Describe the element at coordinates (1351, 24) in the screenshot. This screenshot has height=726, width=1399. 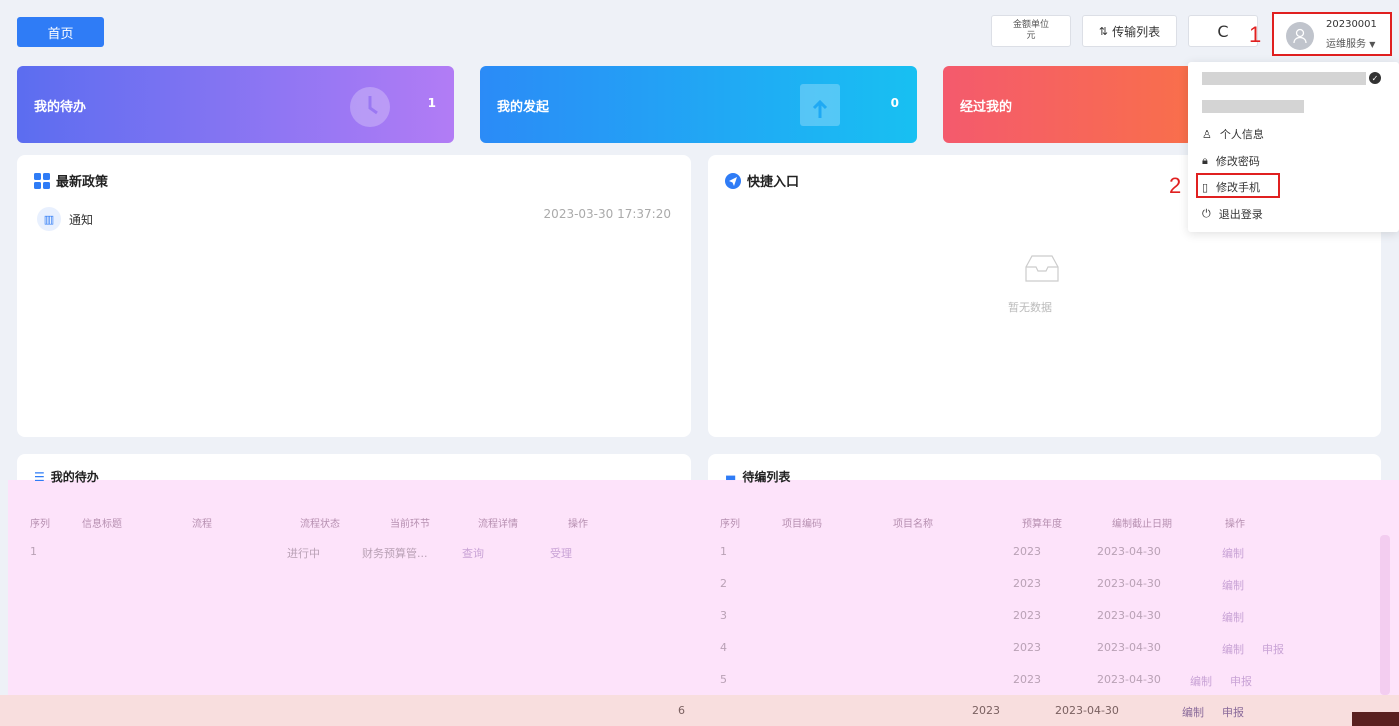
I see `user-id: 20230001` at that location.